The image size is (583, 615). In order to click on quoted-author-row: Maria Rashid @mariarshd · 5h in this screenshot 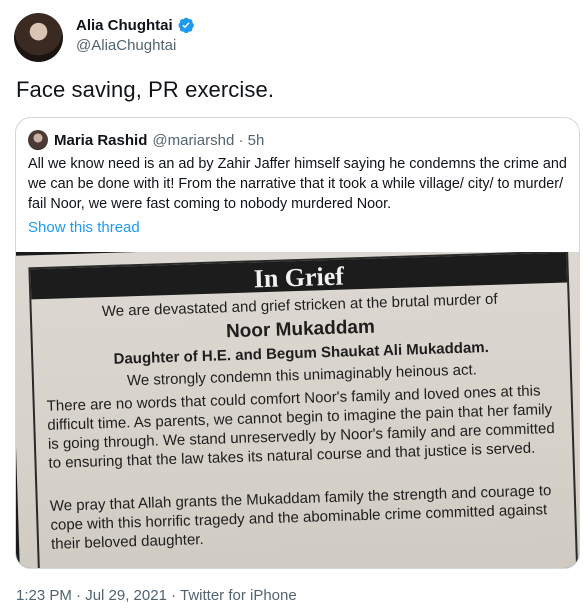, I will do `click(146, 140)`.